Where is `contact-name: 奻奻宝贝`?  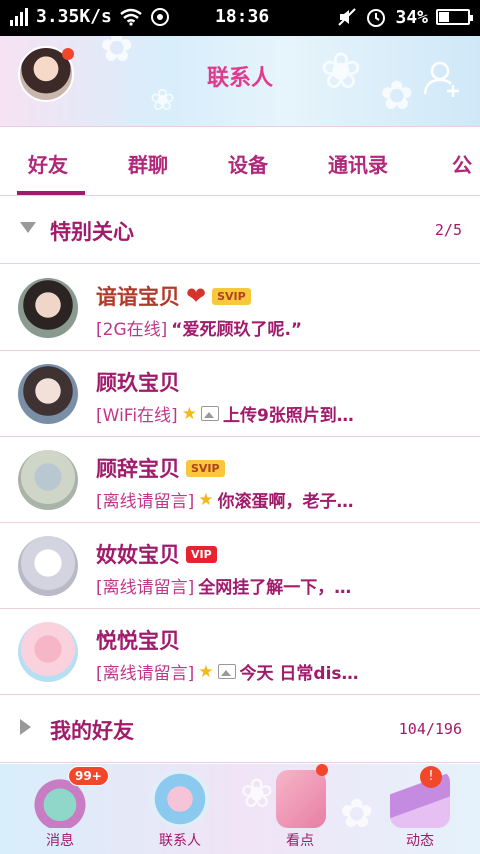 contact-name: 奻奻宝贝 is located at coordinates (138, 555).